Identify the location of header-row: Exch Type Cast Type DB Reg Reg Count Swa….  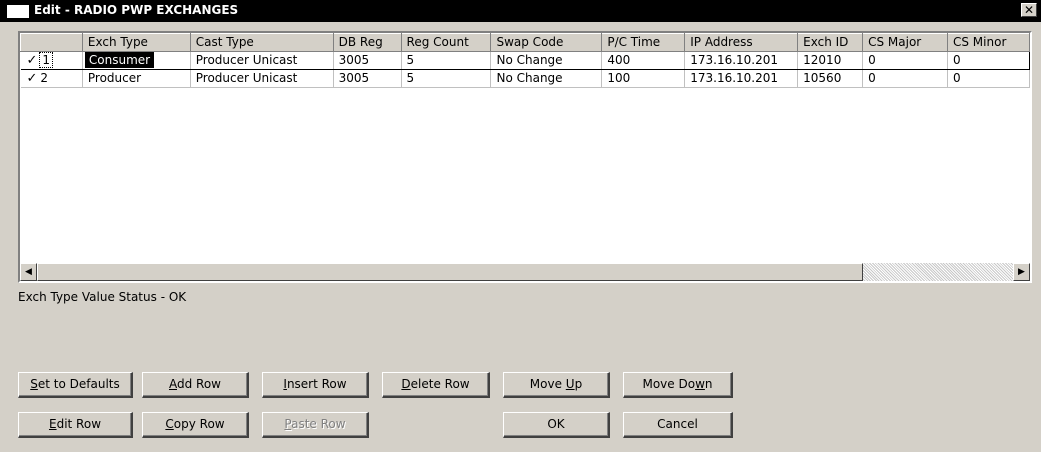
(525, 42).